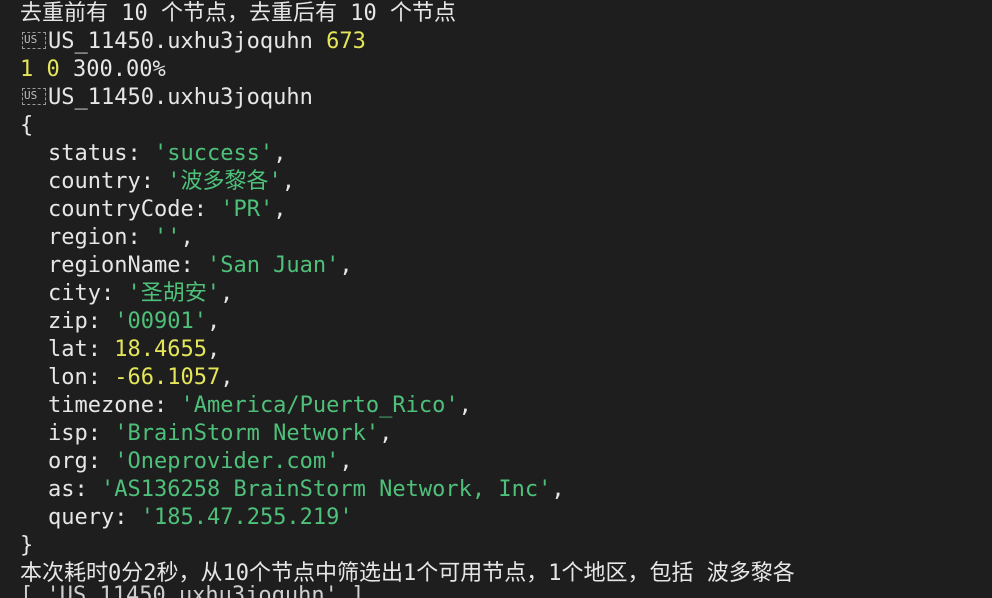 This screenshot has height=598, width=992. Describe the element at coordinates (134, 321) in the screenshot. I see `field-zip: zip: '00901',` at that location.